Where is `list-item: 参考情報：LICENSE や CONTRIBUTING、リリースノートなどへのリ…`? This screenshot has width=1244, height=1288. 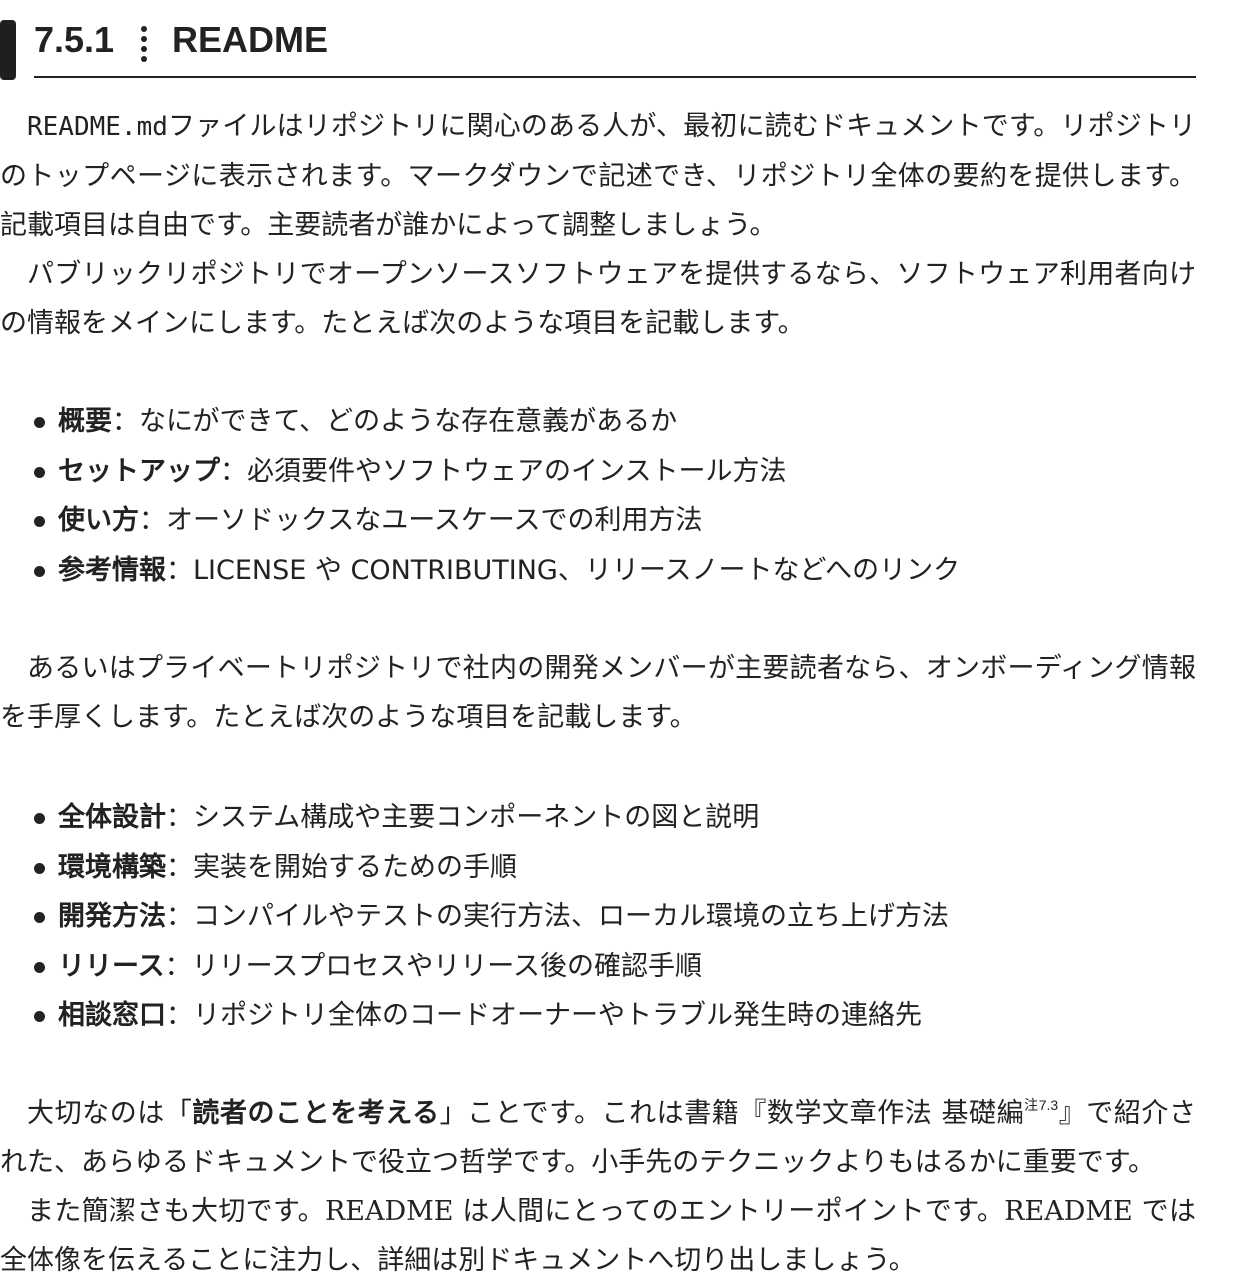
list-item: 参考情報：LICENSE や CONTRIBUTING、リリースノートなどへのリ… is located at coordinates (614, 571).